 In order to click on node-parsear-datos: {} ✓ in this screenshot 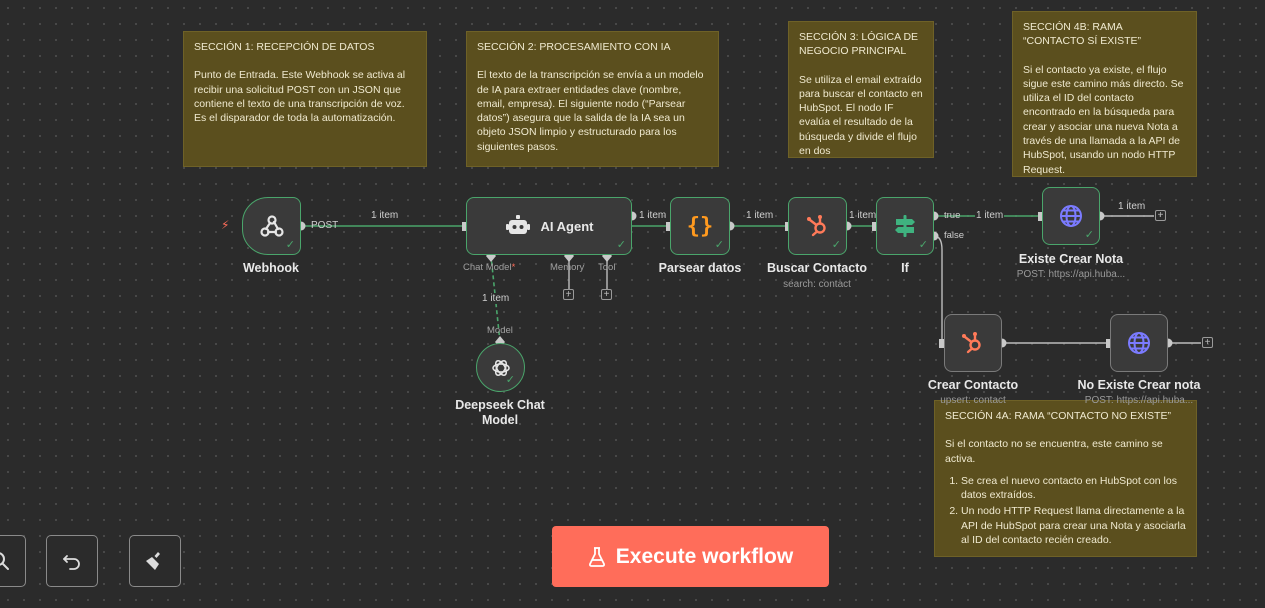, I will do `click(700, 226)`.